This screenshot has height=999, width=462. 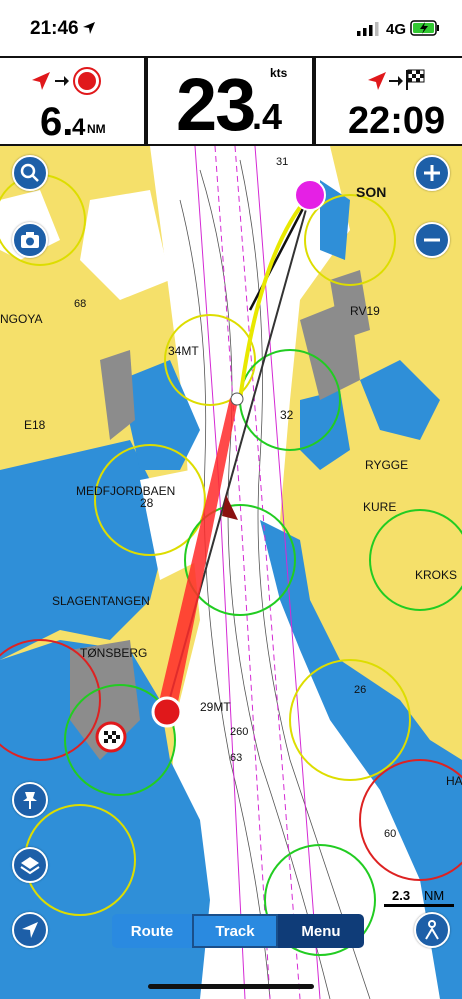 What do you see at coordinates (183, 351) in the screenshot?
I see `depth-label: 34MT` at bounding box center [183, 351].